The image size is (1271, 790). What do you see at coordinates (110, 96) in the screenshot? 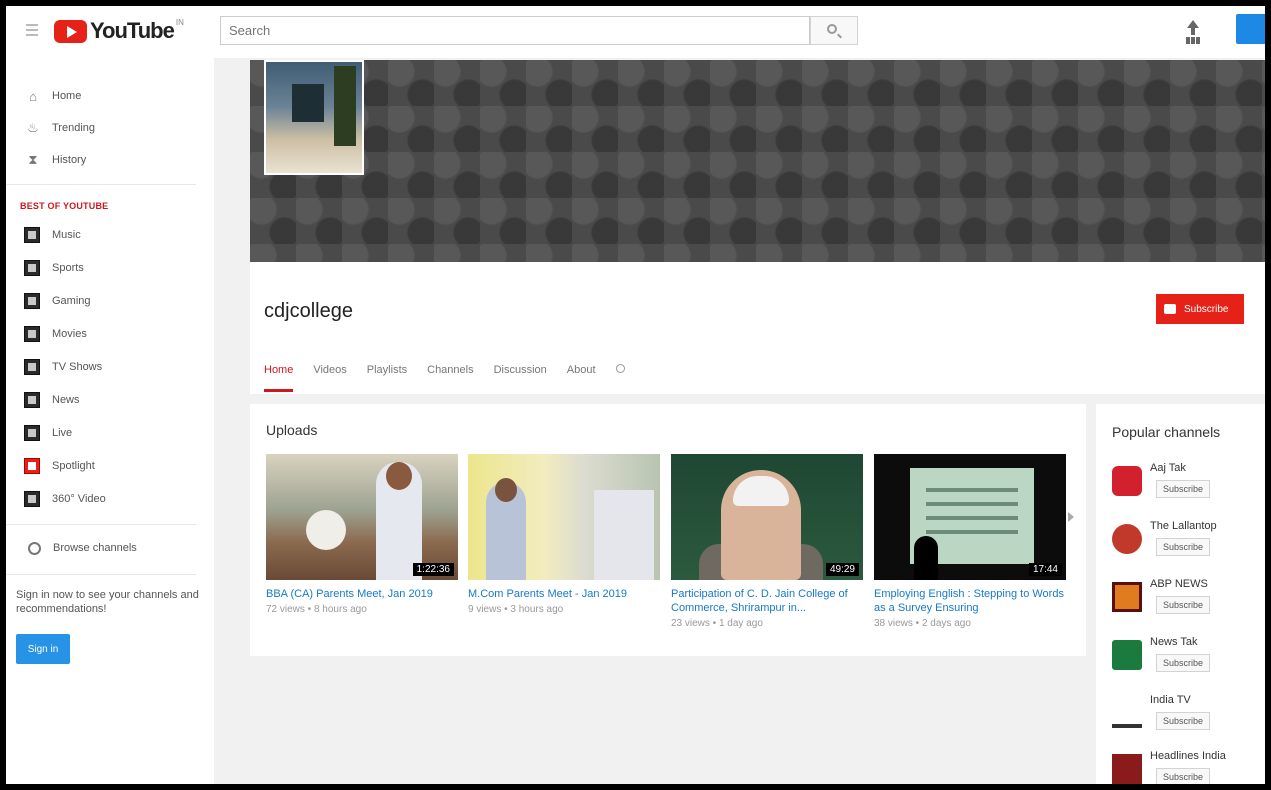
I see `guide-item-home: ⌂ Home` at bounding box center [110, 96].